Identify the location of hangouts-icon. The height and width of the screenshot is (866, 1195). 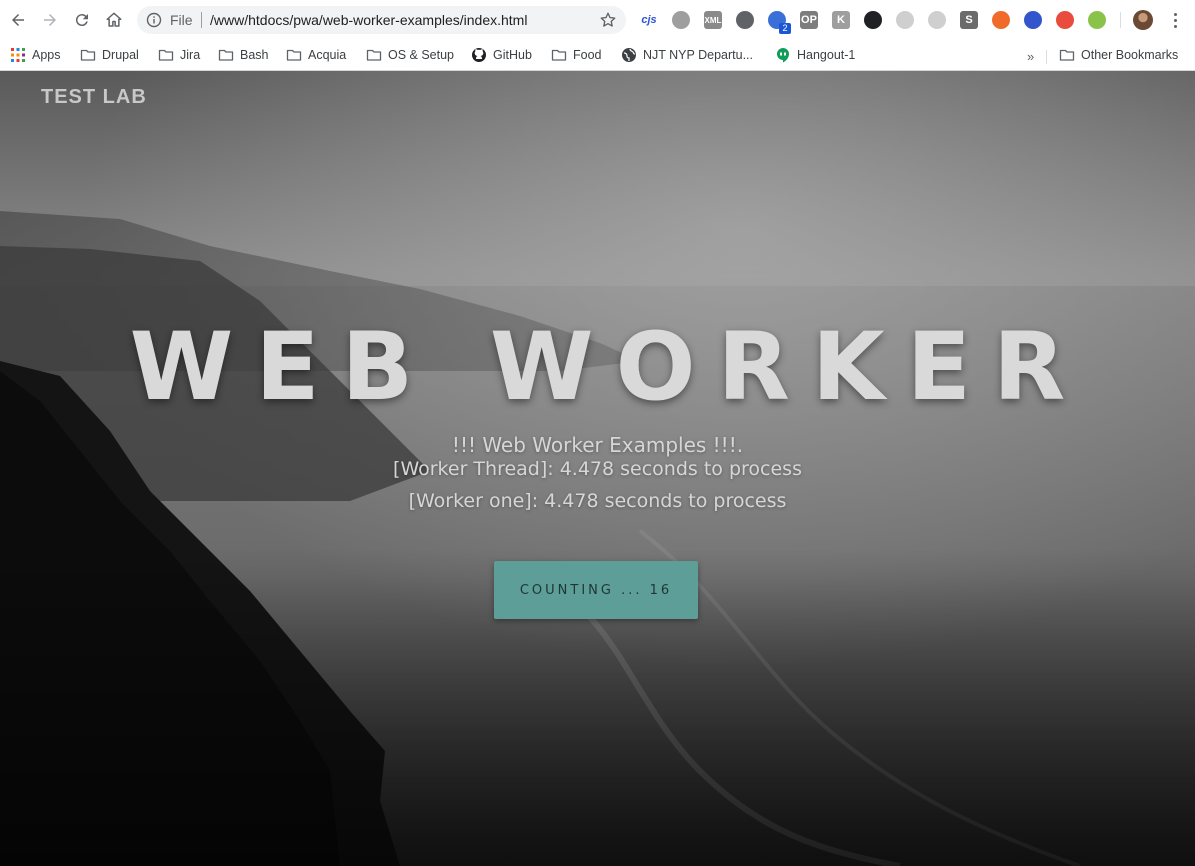
(783, 55).